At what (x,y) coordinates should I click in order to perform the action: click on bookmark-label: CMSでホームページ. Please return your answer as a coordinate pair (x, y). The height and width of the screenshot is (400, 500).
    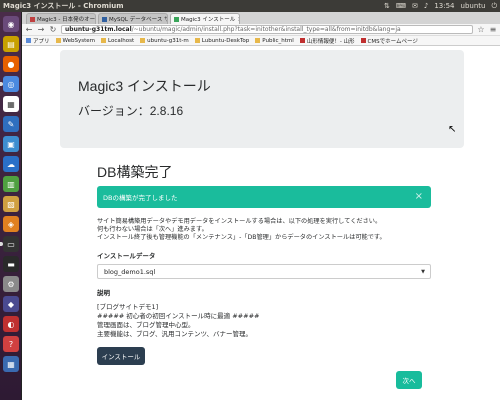
    Looking at the image, I should click on (392, 41).